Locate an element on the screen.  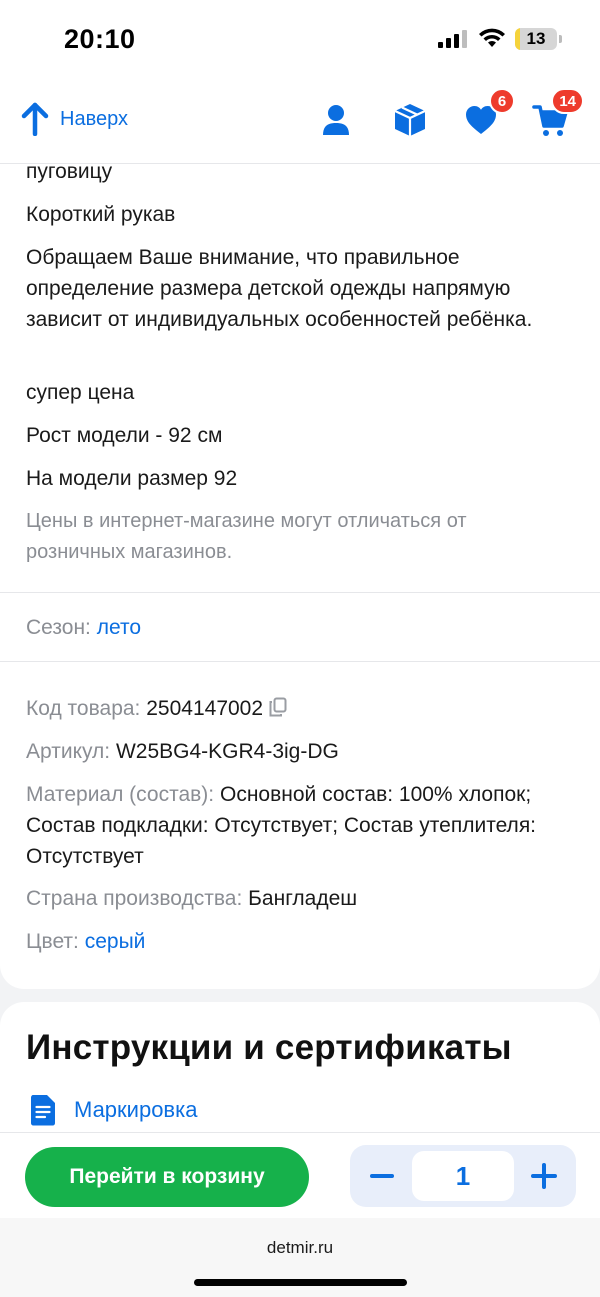
cart-button: 14 is located at coordinates (557, 114).